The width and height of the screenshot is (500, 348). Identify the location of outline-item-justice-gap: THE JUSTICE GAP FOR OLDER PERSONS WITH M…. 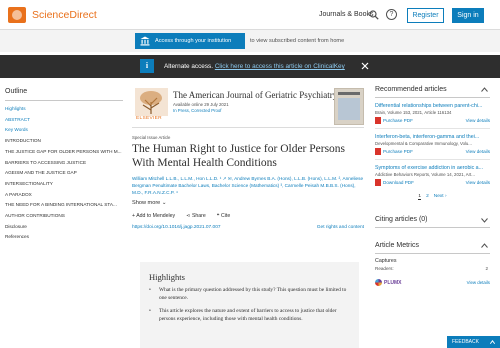
(64, 152).